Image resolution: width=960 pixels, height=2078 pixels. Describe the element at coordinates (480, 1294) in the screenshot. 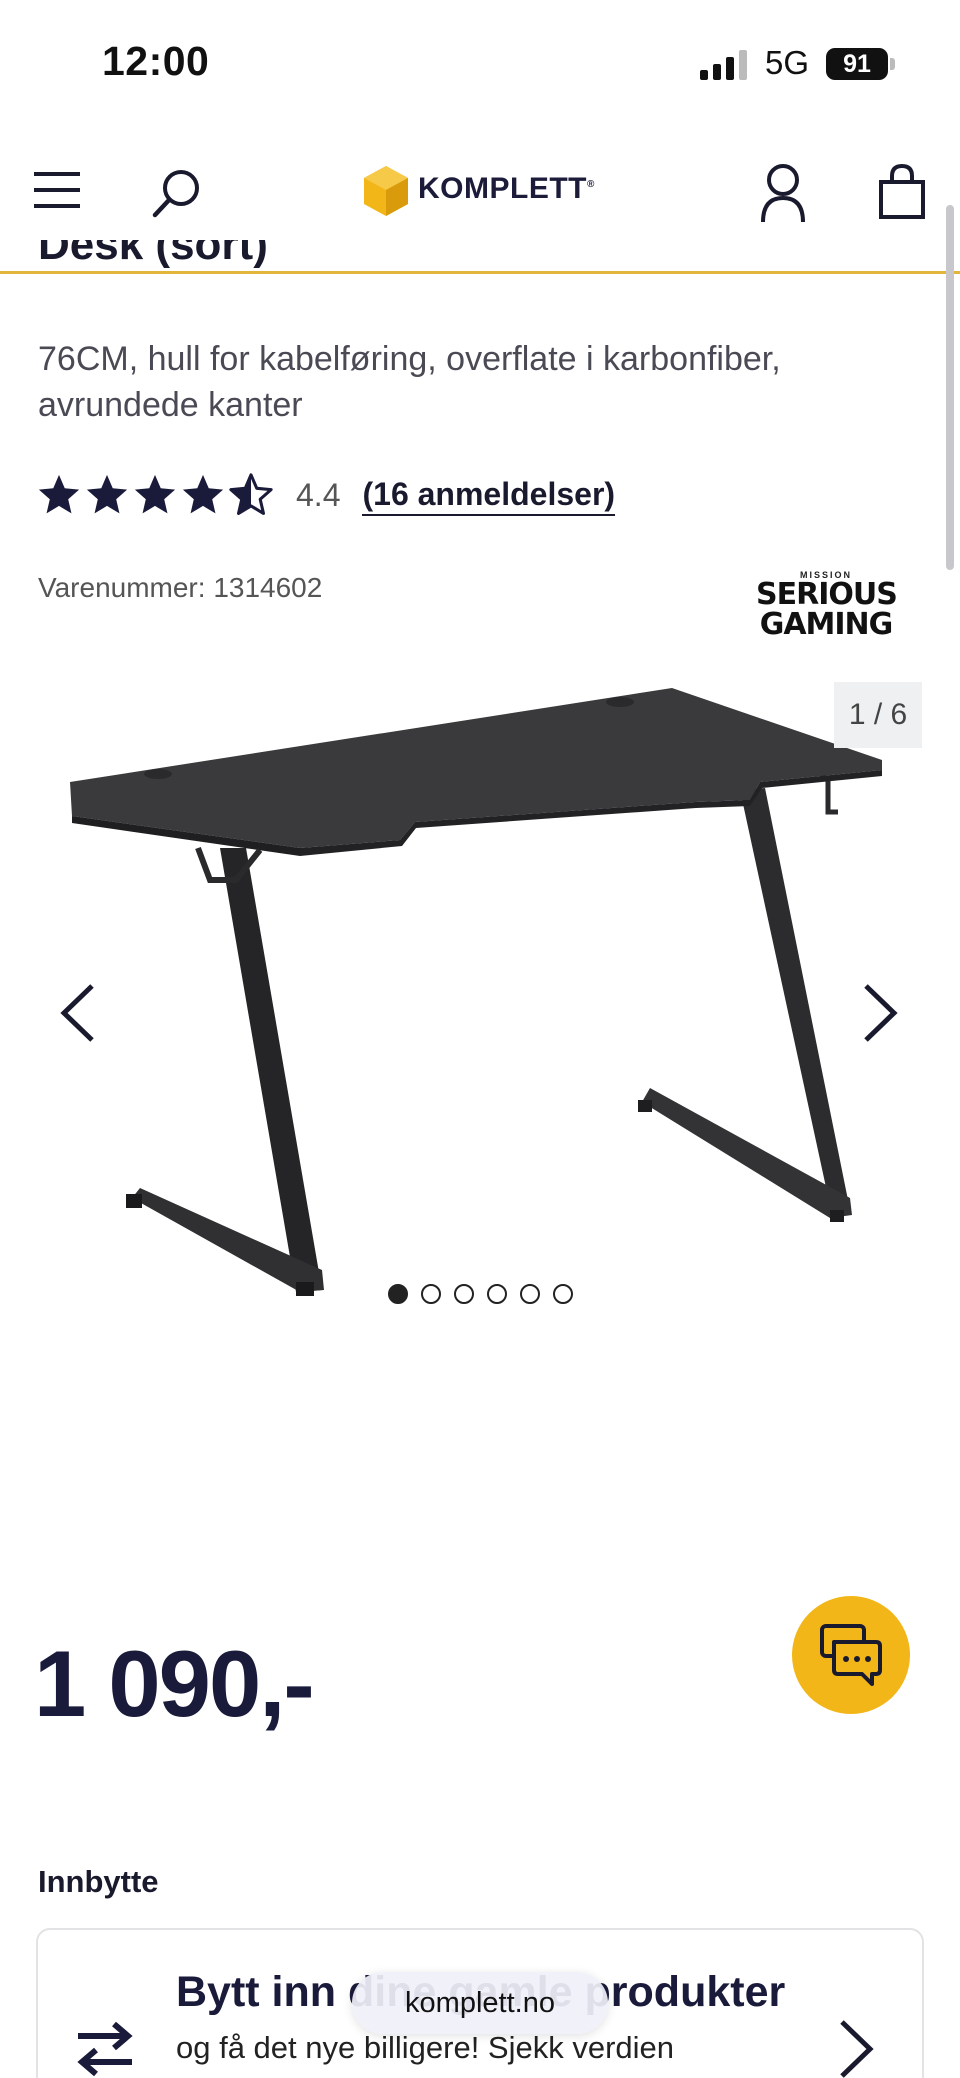

I see `gallery-dots` at that location.